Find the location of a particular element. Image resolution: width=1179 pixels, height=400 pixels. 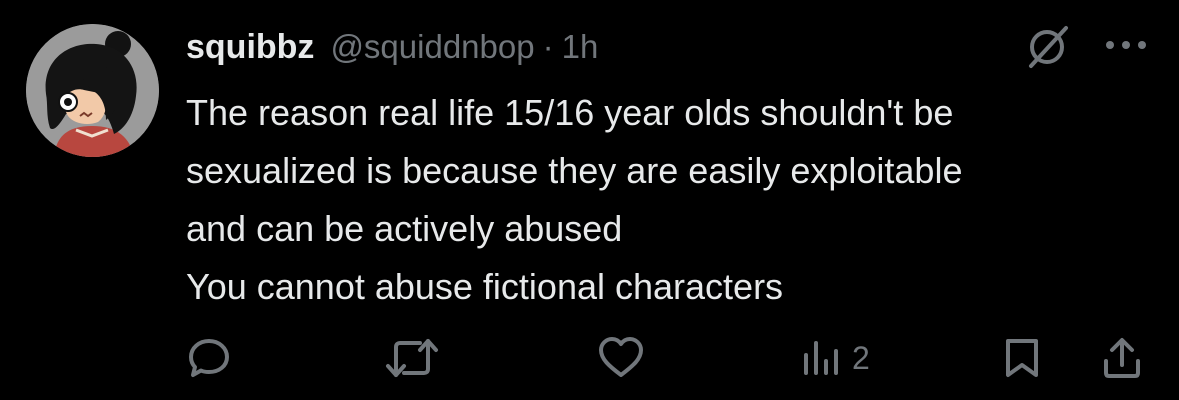

timestamp: 1h is located at coordinates (580, 47).